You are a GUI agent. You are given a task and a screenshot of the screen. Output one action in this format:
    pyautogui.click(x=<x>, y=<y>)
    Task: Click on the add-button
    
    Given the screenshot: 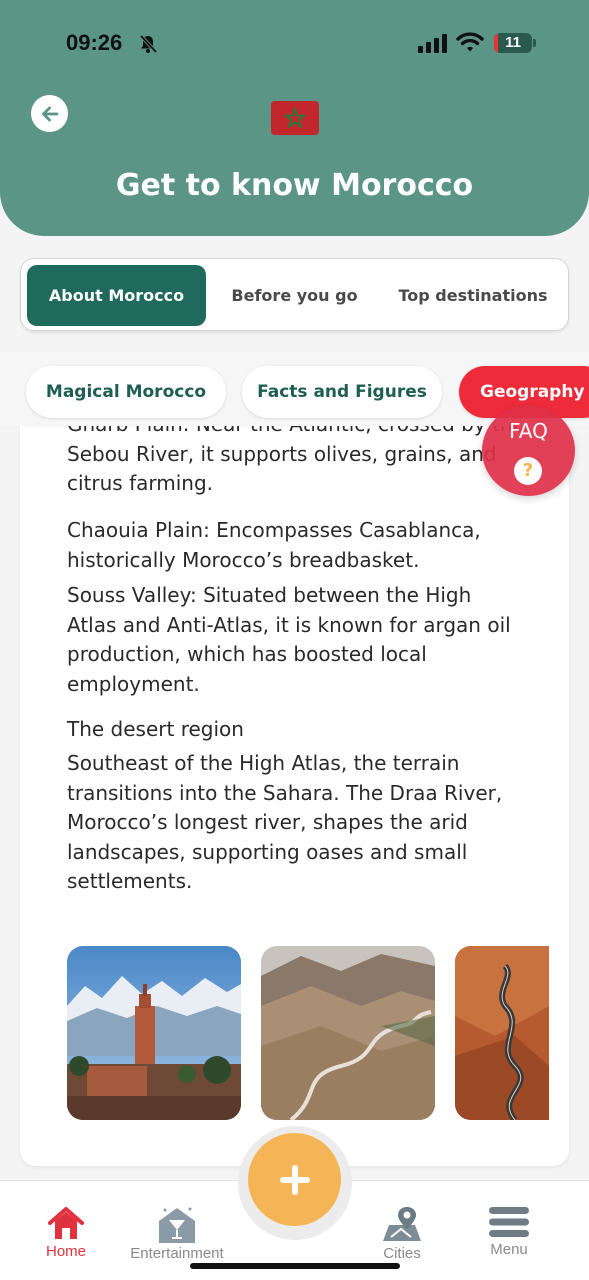 What is the action you would take?
    pyautogui.click(x=294, y=1179)
    